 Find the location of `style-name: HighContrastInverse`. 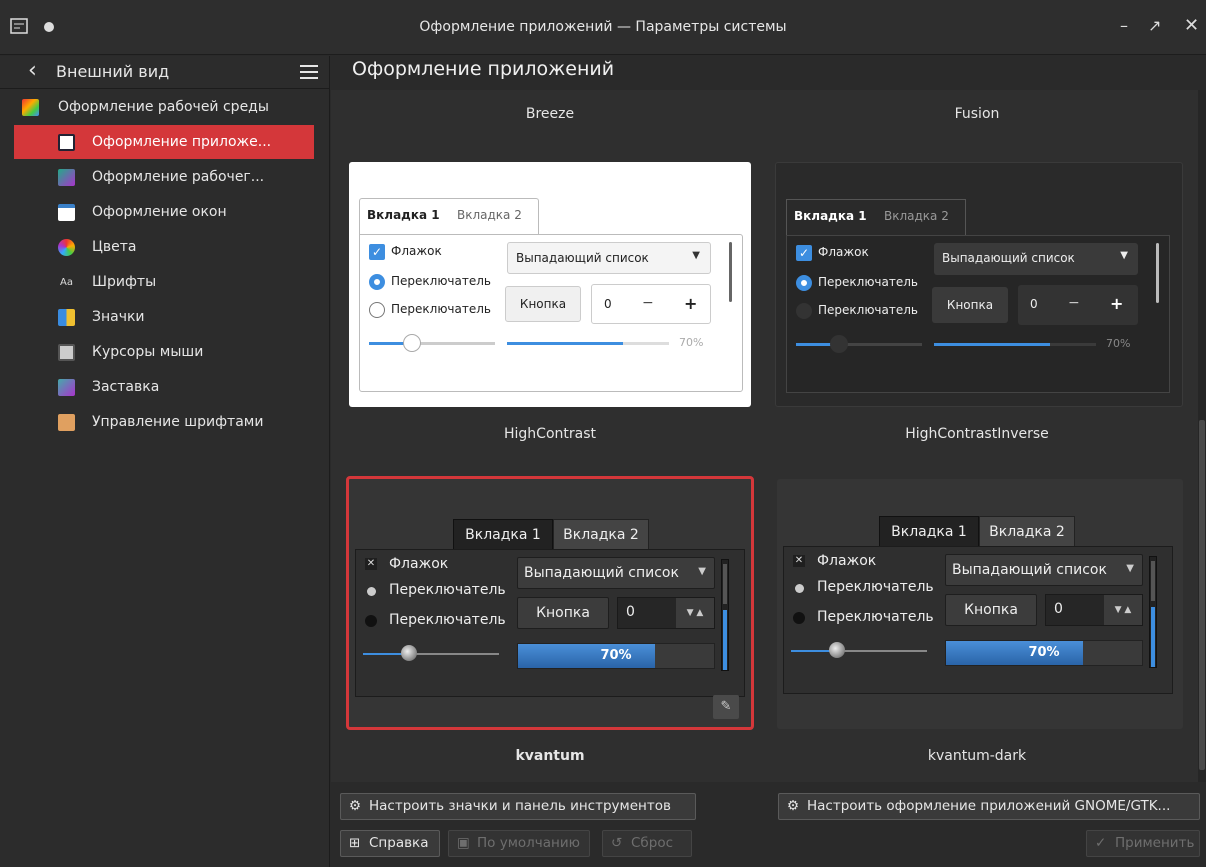

style-name: HighContrastInverse is located at coordinates (977, 434).